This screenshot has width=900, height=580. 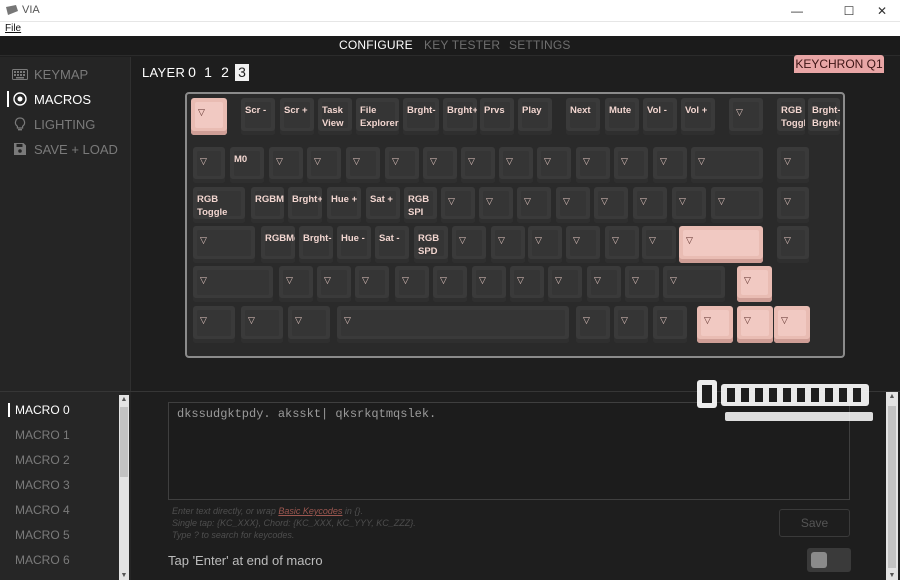 What do you see at coordinates (65, 149) in the screenshot?
I see `sidebar-item-save-load: SAVE + LOAD` at bounding box center [65, 149].